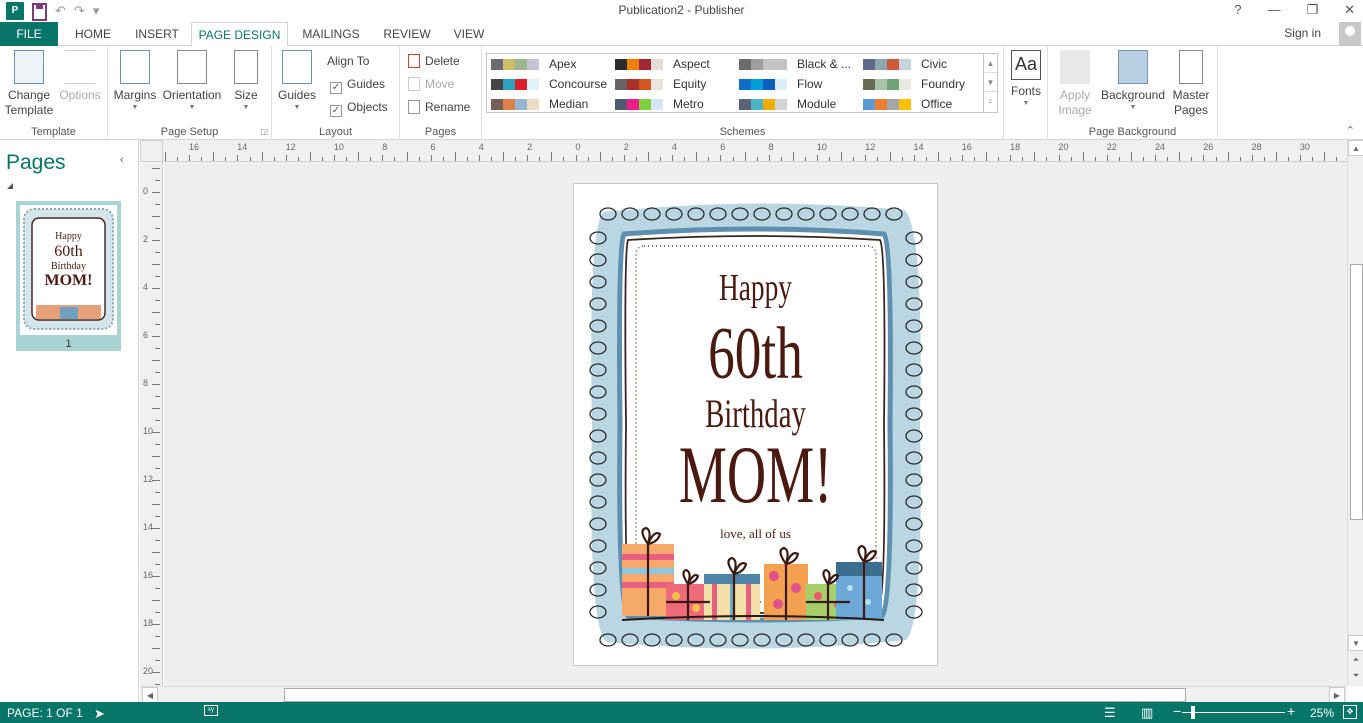  What do you see at coordinates (29, 34) in the screenshot?
I see `tab-file: FILE` at bounding box center [29, 34].